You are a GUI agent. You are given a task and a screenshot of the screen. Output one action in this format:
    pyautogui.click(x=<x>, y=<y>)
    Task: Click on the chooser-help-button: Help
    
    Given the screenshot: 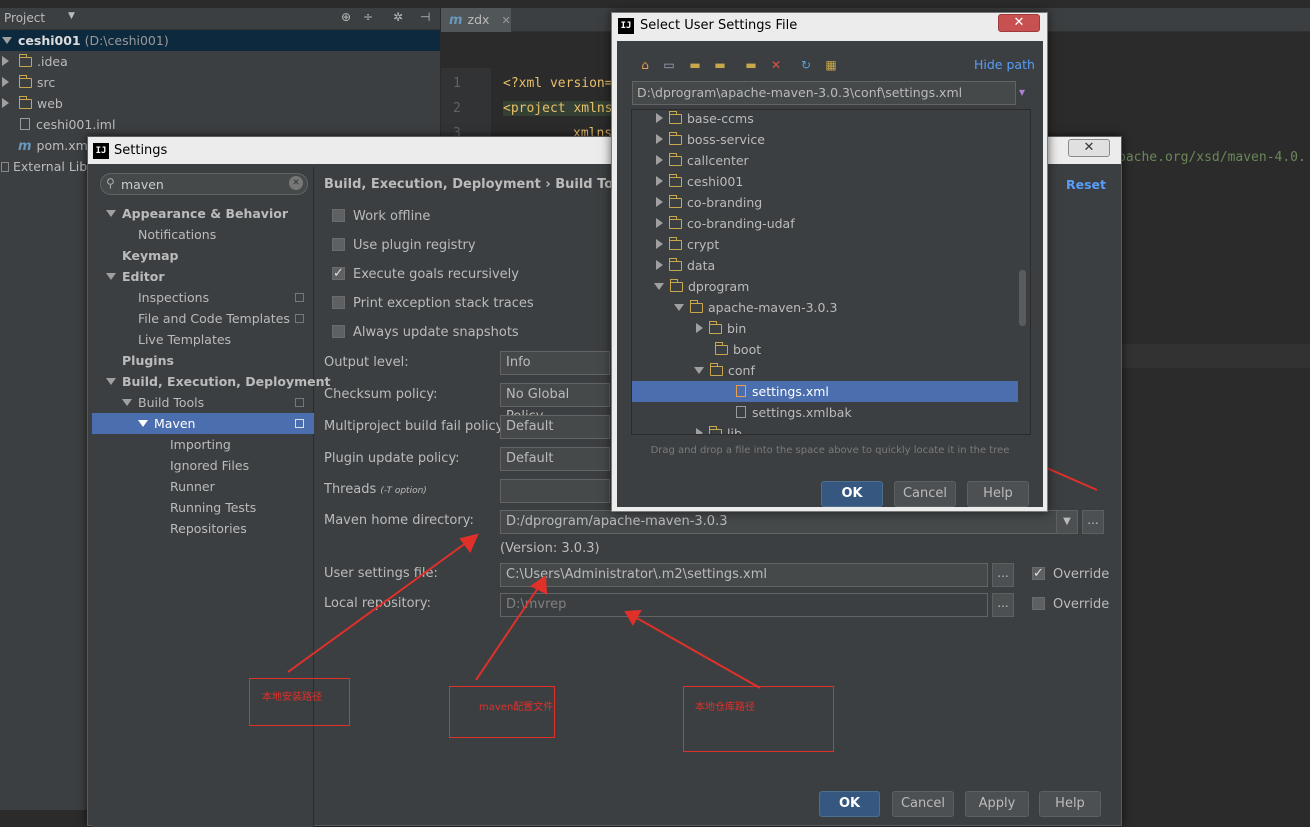 What is the action you would take?
    pyautogui.click(x=998, y=494)
    